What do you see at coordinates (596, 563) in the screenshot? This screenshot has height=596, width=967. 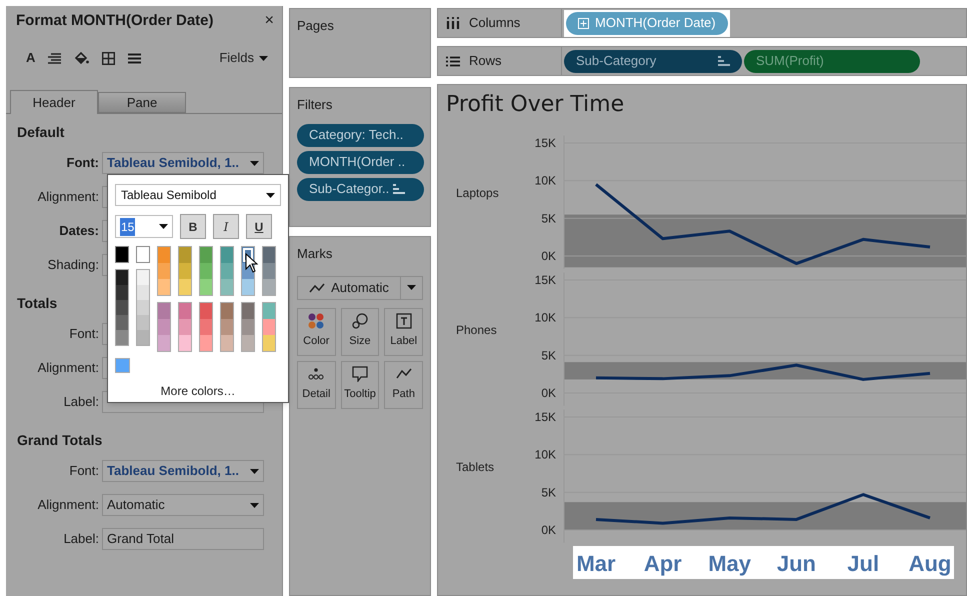 I see `month-label: Mar` at bounding box center [596, 563].